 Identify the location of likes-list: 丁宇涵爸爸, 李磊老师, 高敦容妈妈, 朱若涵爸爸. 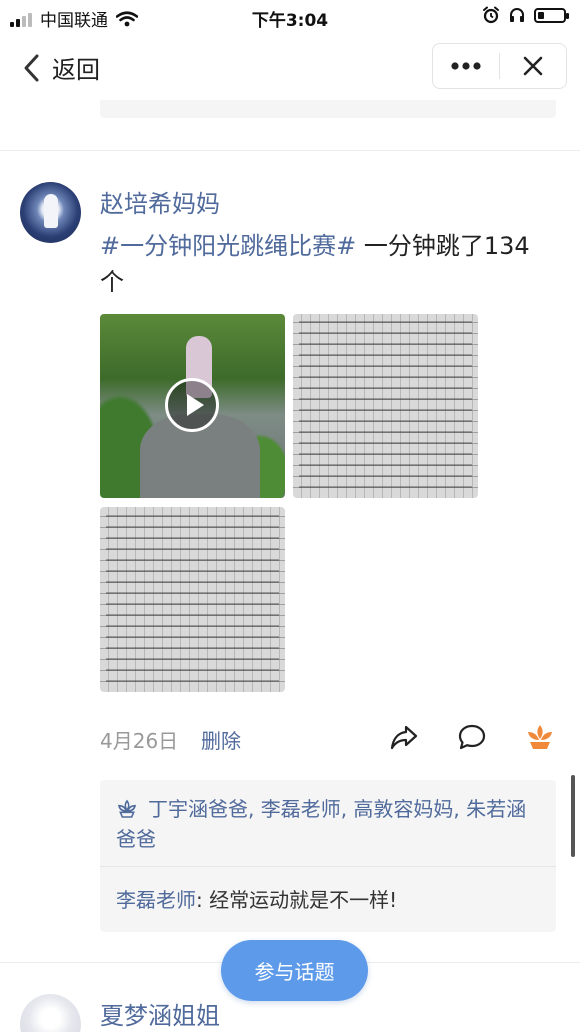
(326, 824).